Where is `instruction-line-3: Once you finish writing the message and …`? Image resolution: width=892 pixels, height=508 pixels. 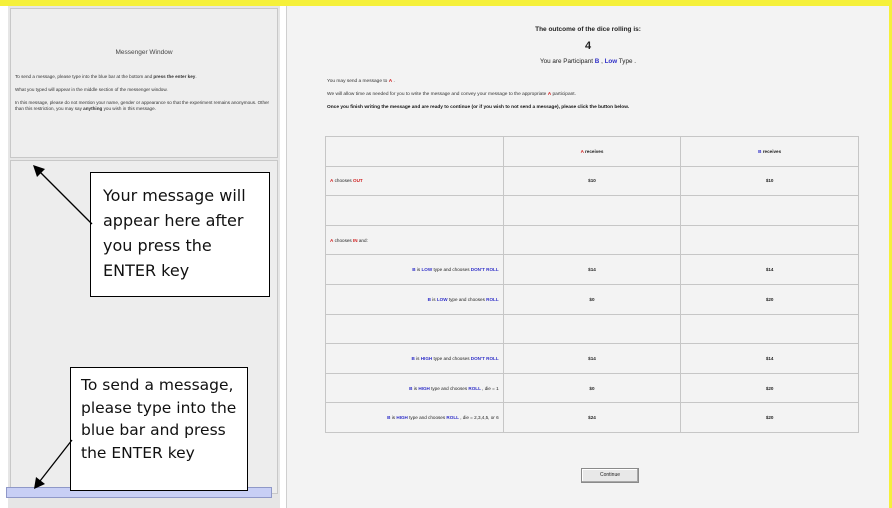 instruction-line-3: Once you finish writing the message and … is located at coordinates (478, 107).